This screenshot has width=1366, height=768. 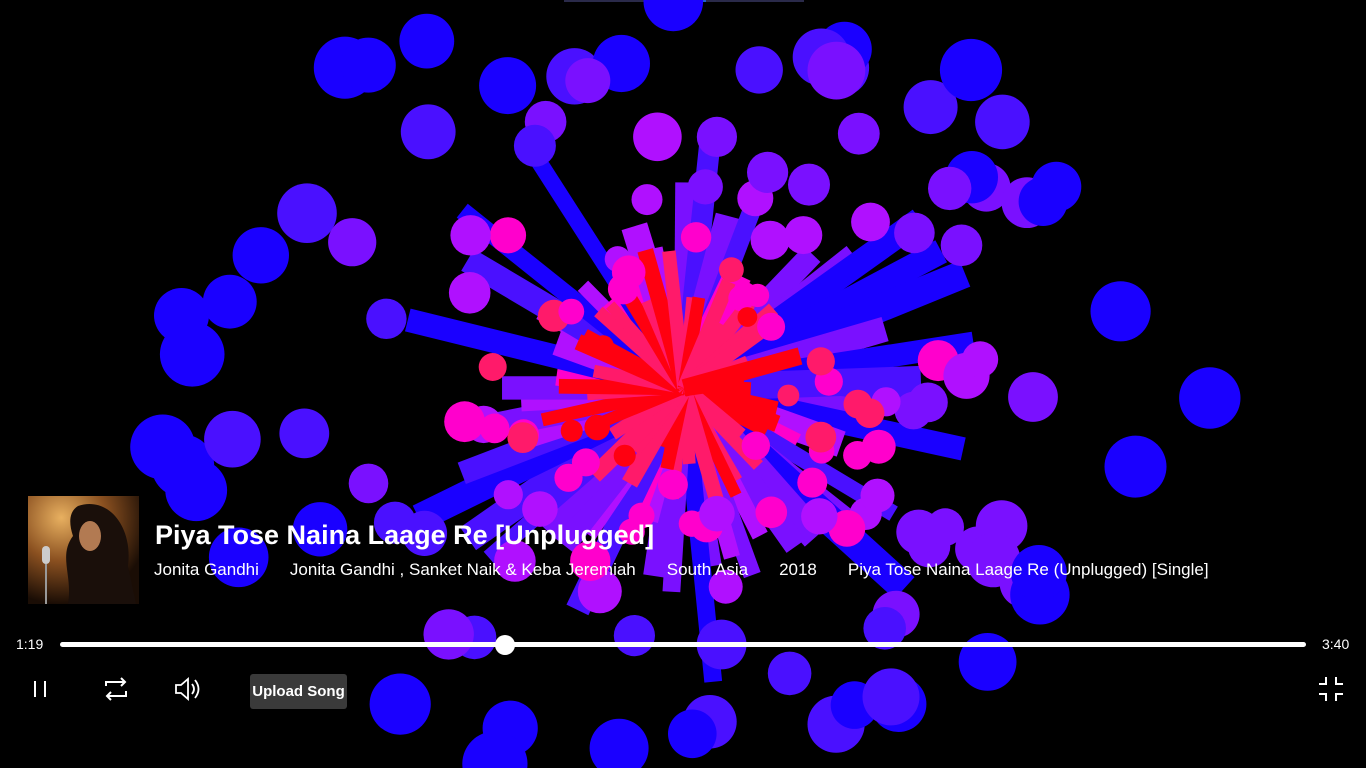 I want to click on volume-button, so click(x=188, y=689).